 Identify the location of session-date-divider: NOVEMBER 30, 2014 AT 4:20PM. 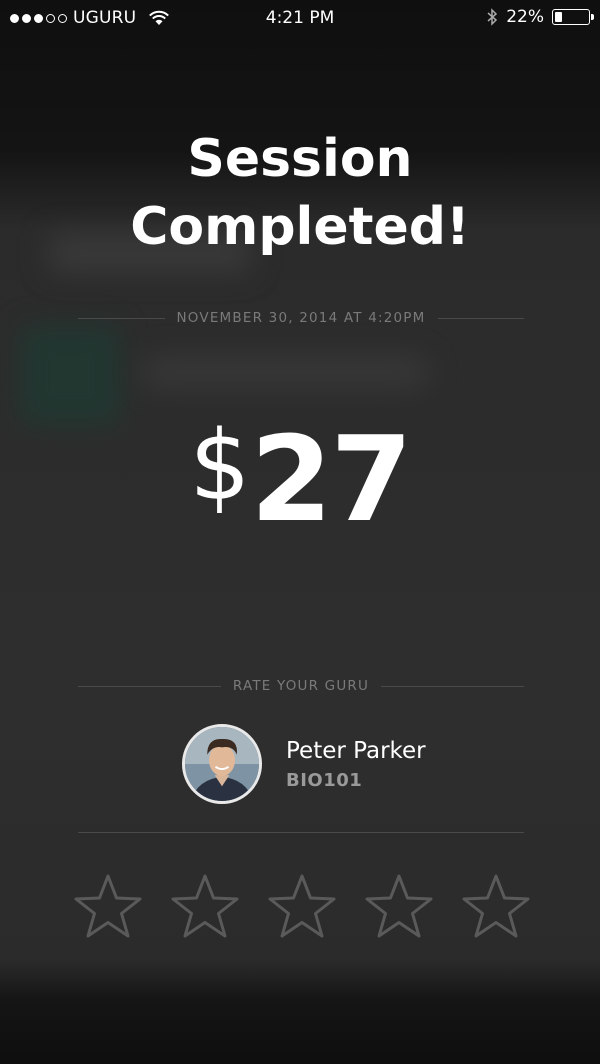
(301, 318).